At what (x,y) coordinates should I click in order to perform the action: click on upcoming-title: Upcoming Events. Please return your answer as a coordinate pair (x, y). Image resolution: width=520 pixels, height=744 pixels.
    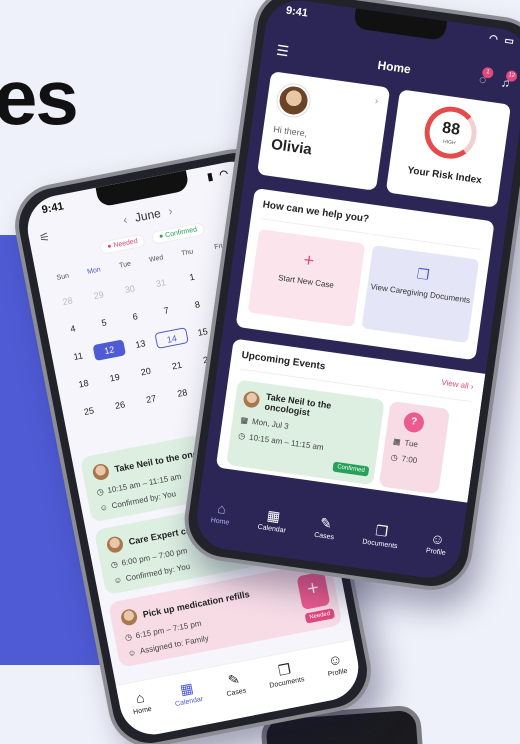
    Looking at the image, I should click on (283, 361).